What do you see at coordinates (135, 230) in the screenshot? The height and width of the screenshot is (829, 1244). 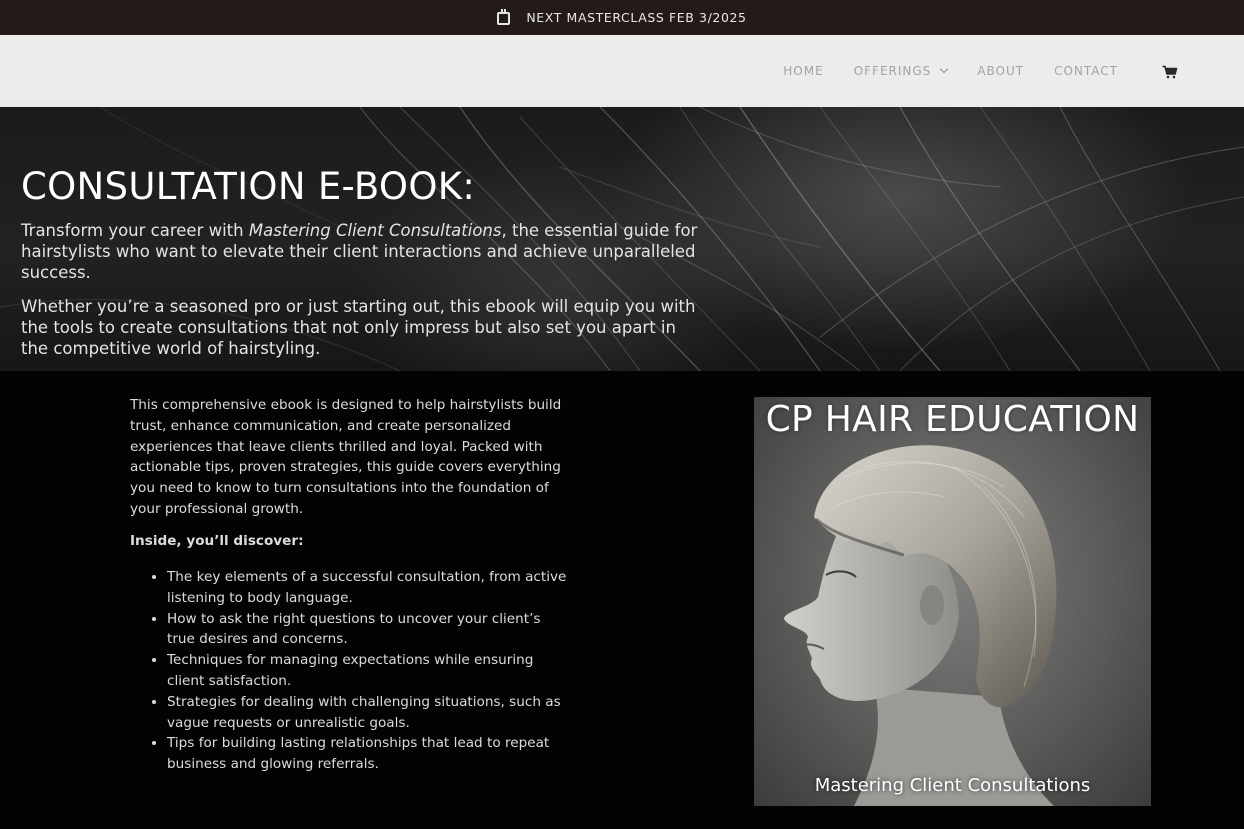 I see `hero-intro-start: Transform your career with` at bounding box center [135, 230].